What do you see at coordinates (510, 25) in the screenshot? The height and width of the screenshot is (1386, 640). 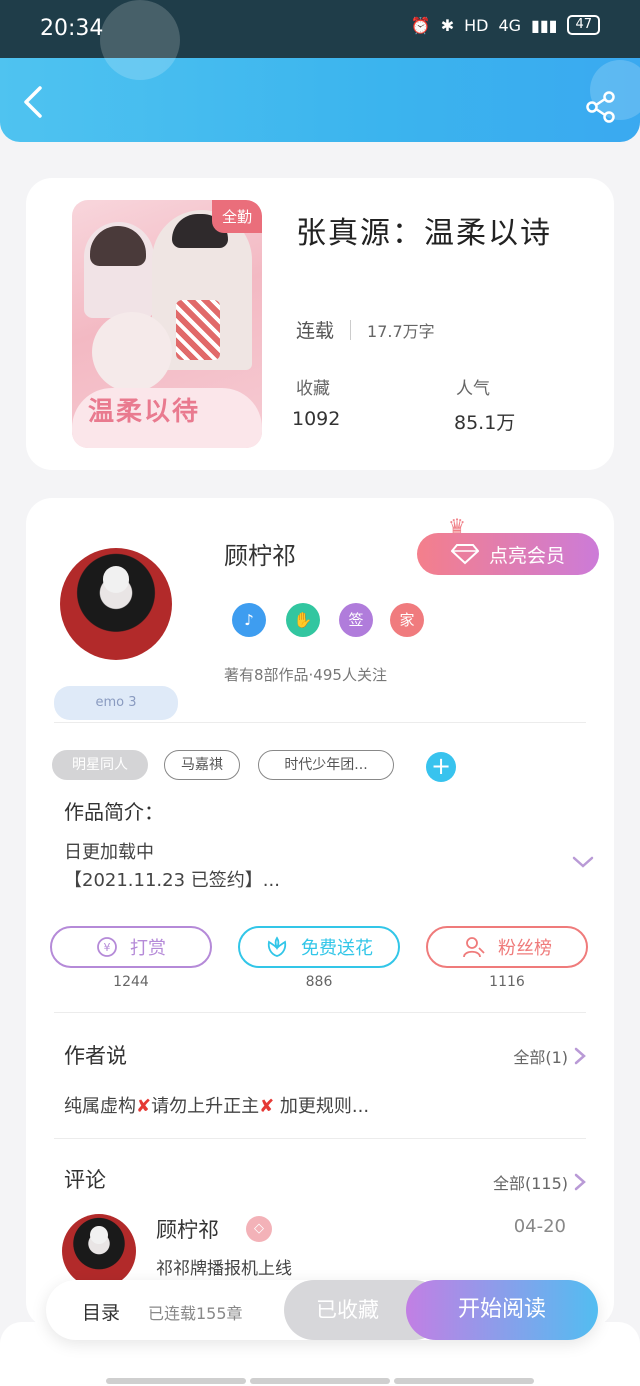 I see `network-label: 4G` at bounding box center [510, 25].